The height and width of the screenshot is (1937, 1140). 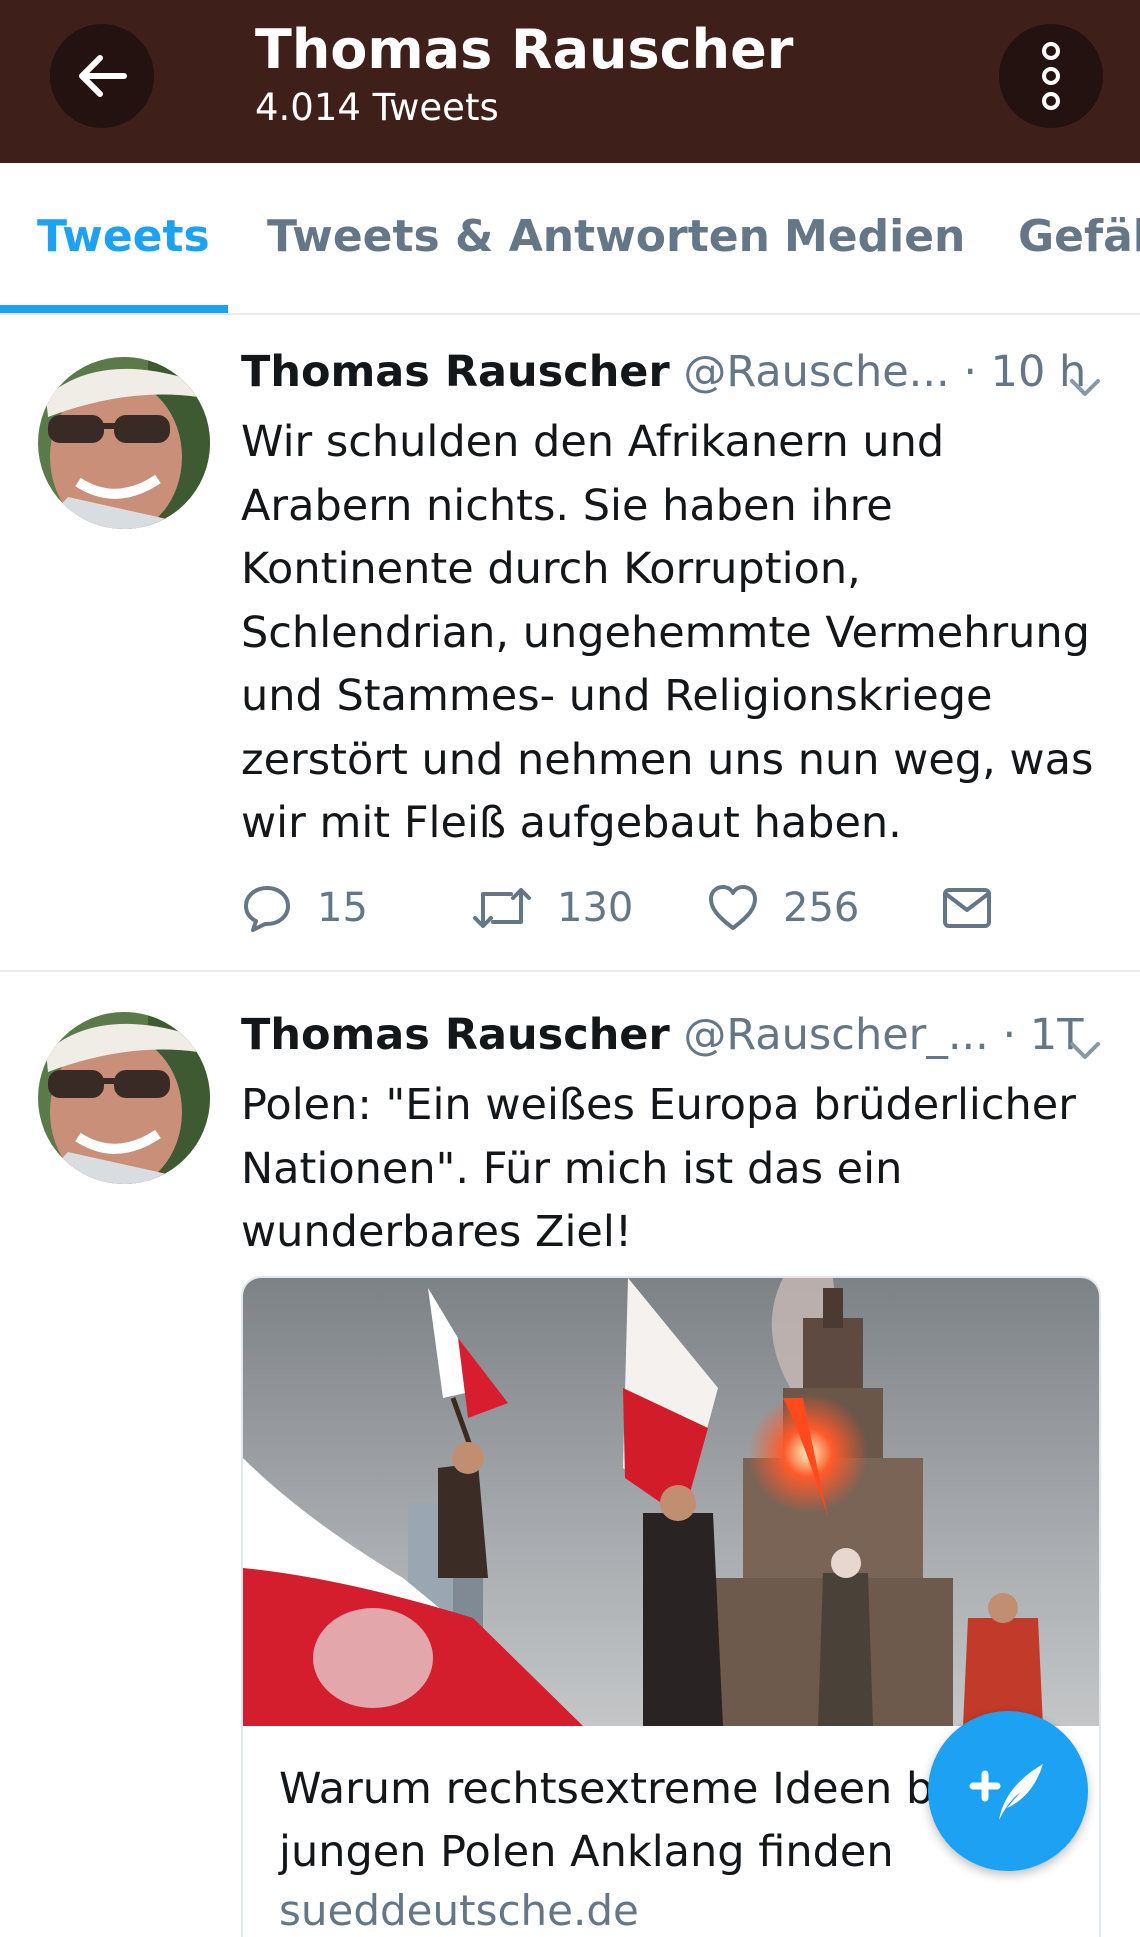 I want to click on tweet-text-line: wir mit Fleiß aufgebaut haben., so click(x=571, y=823).